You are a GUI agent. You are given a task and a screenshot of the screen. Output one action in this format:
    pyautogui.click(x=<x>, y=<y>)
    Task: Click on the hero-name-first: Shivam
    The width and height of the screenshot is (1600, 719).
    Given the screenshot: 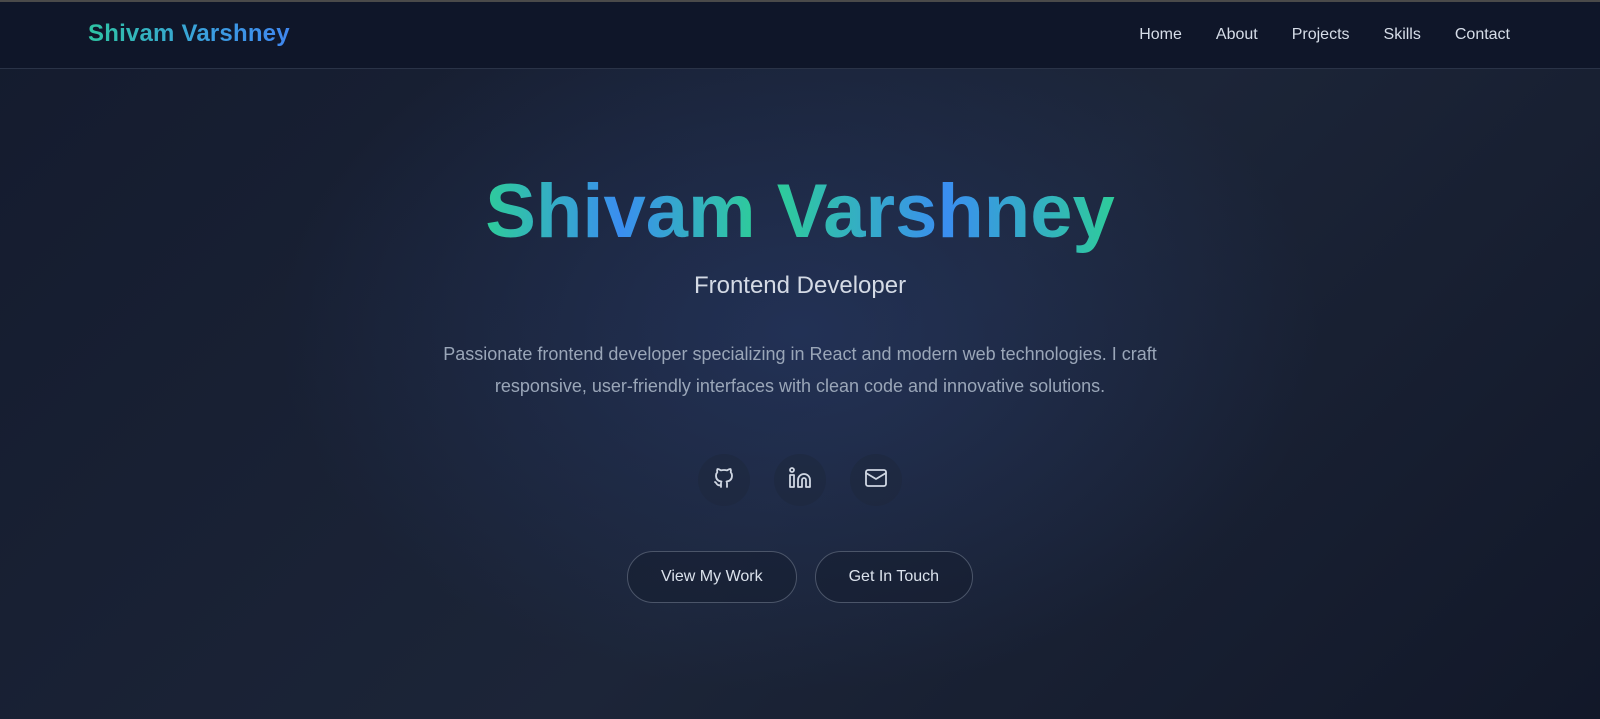 What is the action you would take?
    pyautogui.click(x=620, y=211)
    